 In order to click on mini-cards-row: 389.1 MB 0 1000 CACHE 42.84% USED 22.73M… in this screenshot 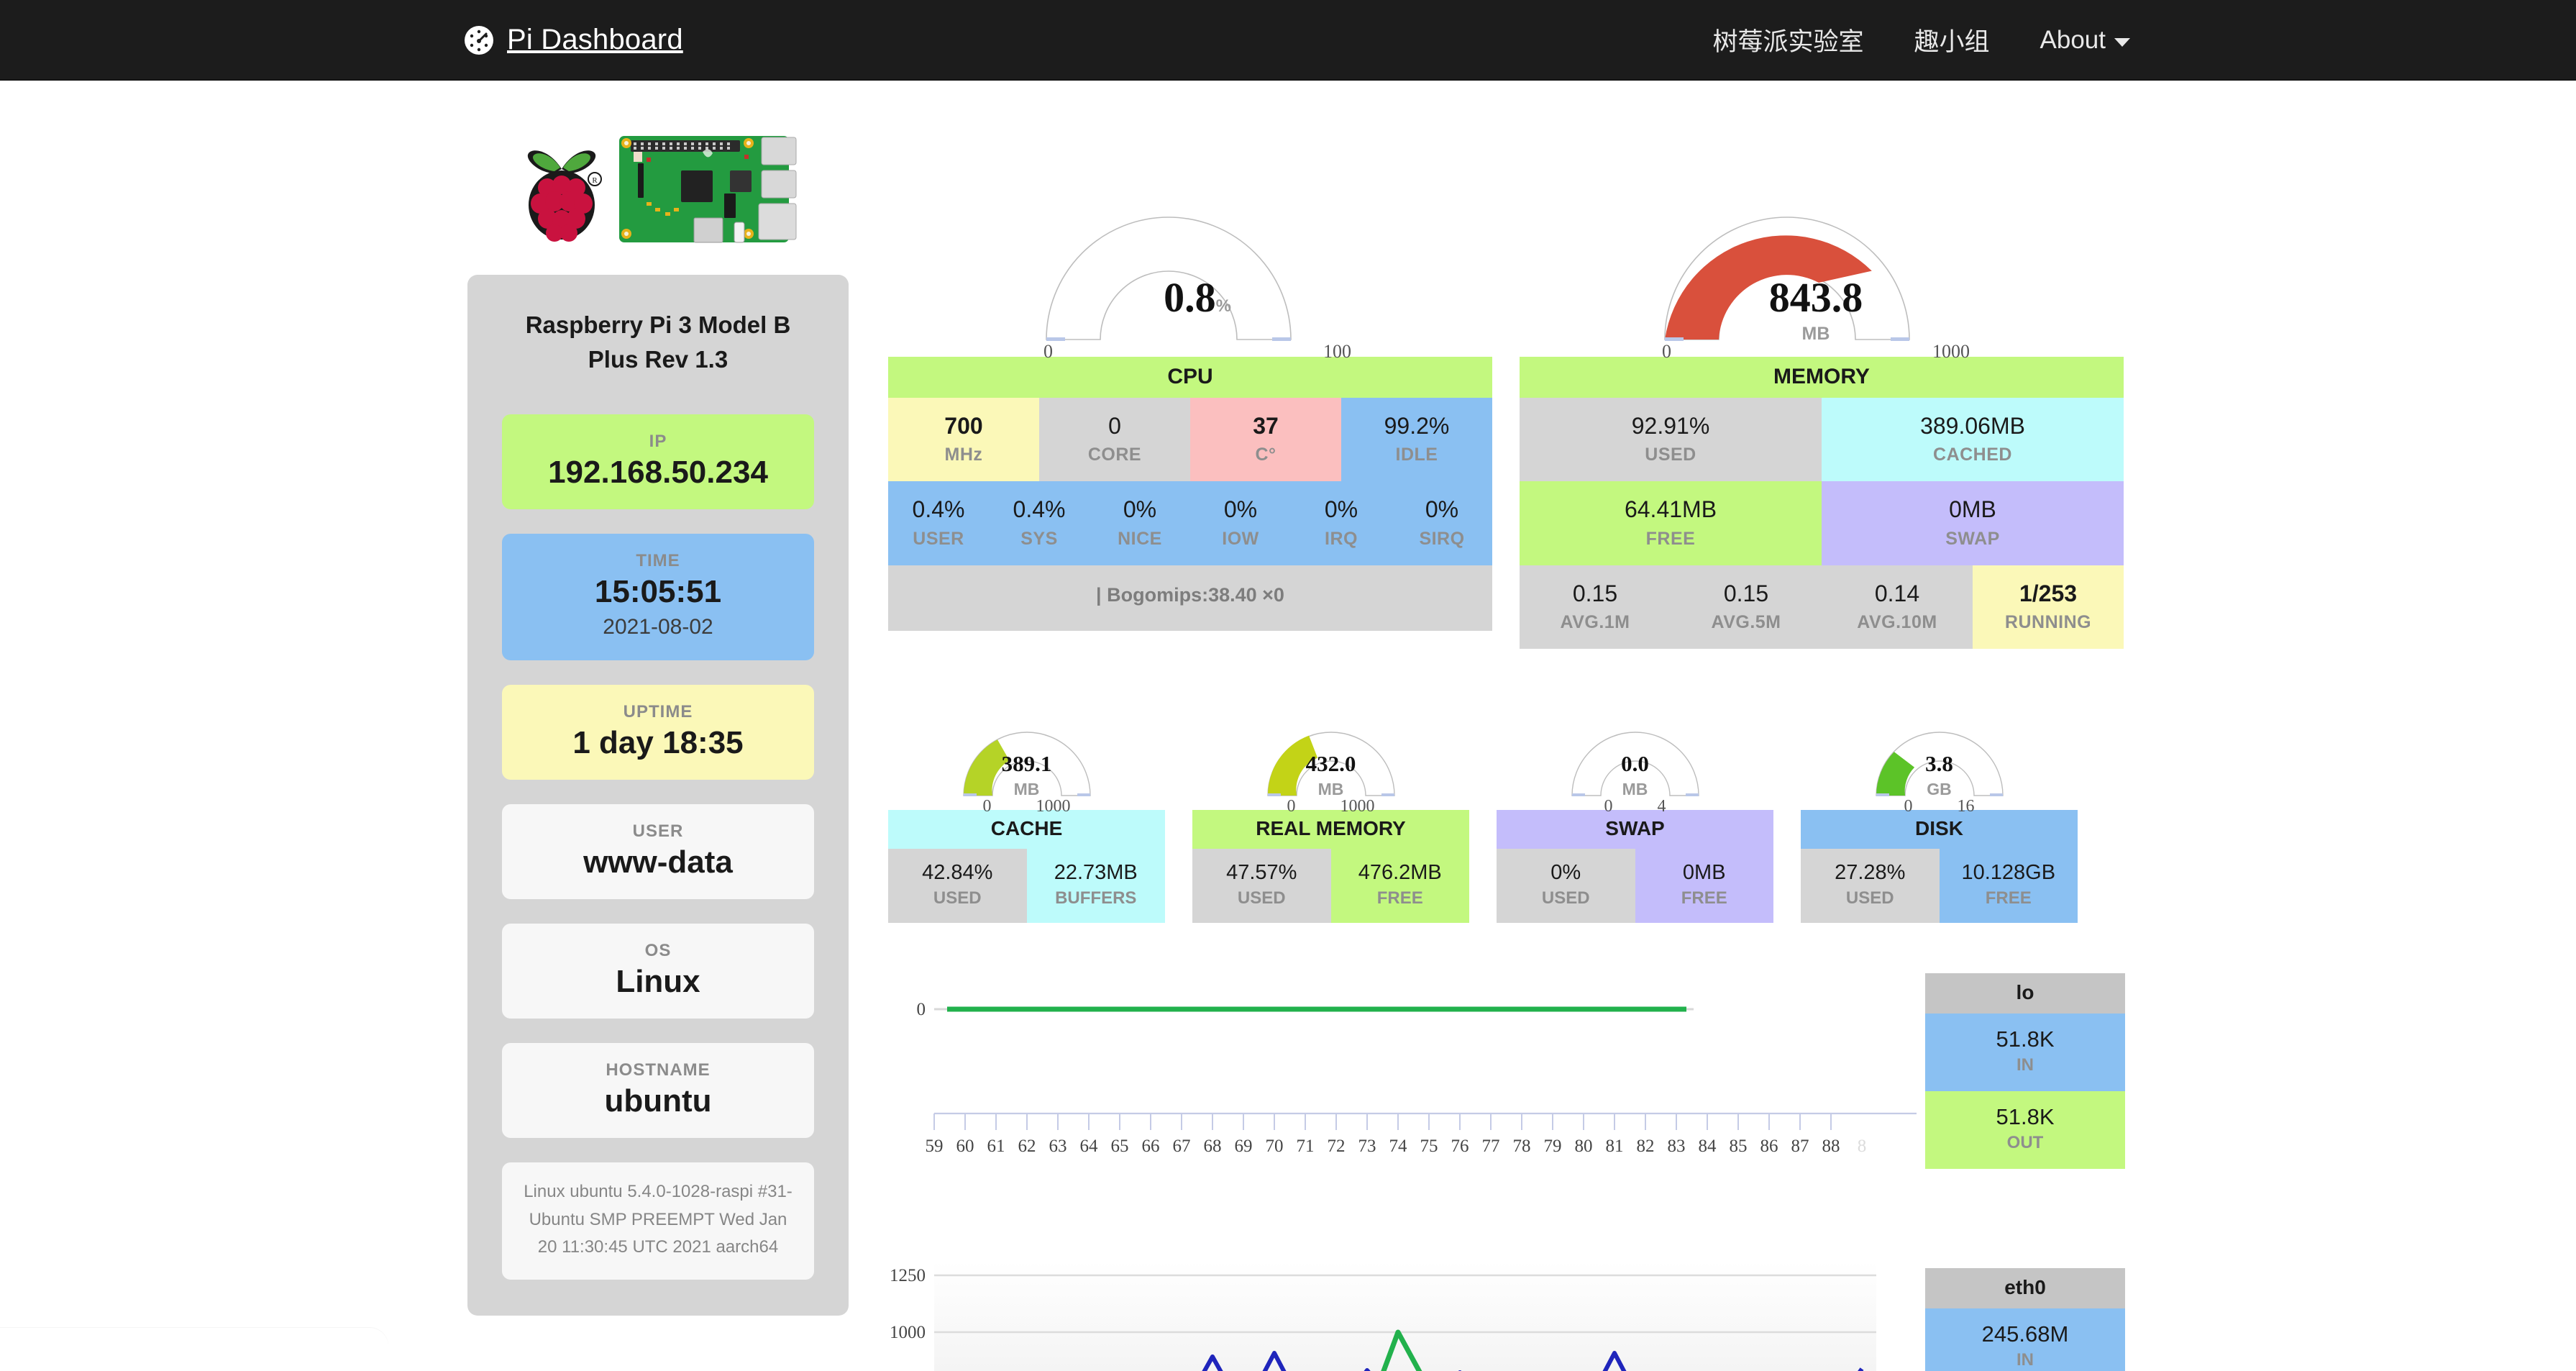, I will do `click(1506, 809)`.